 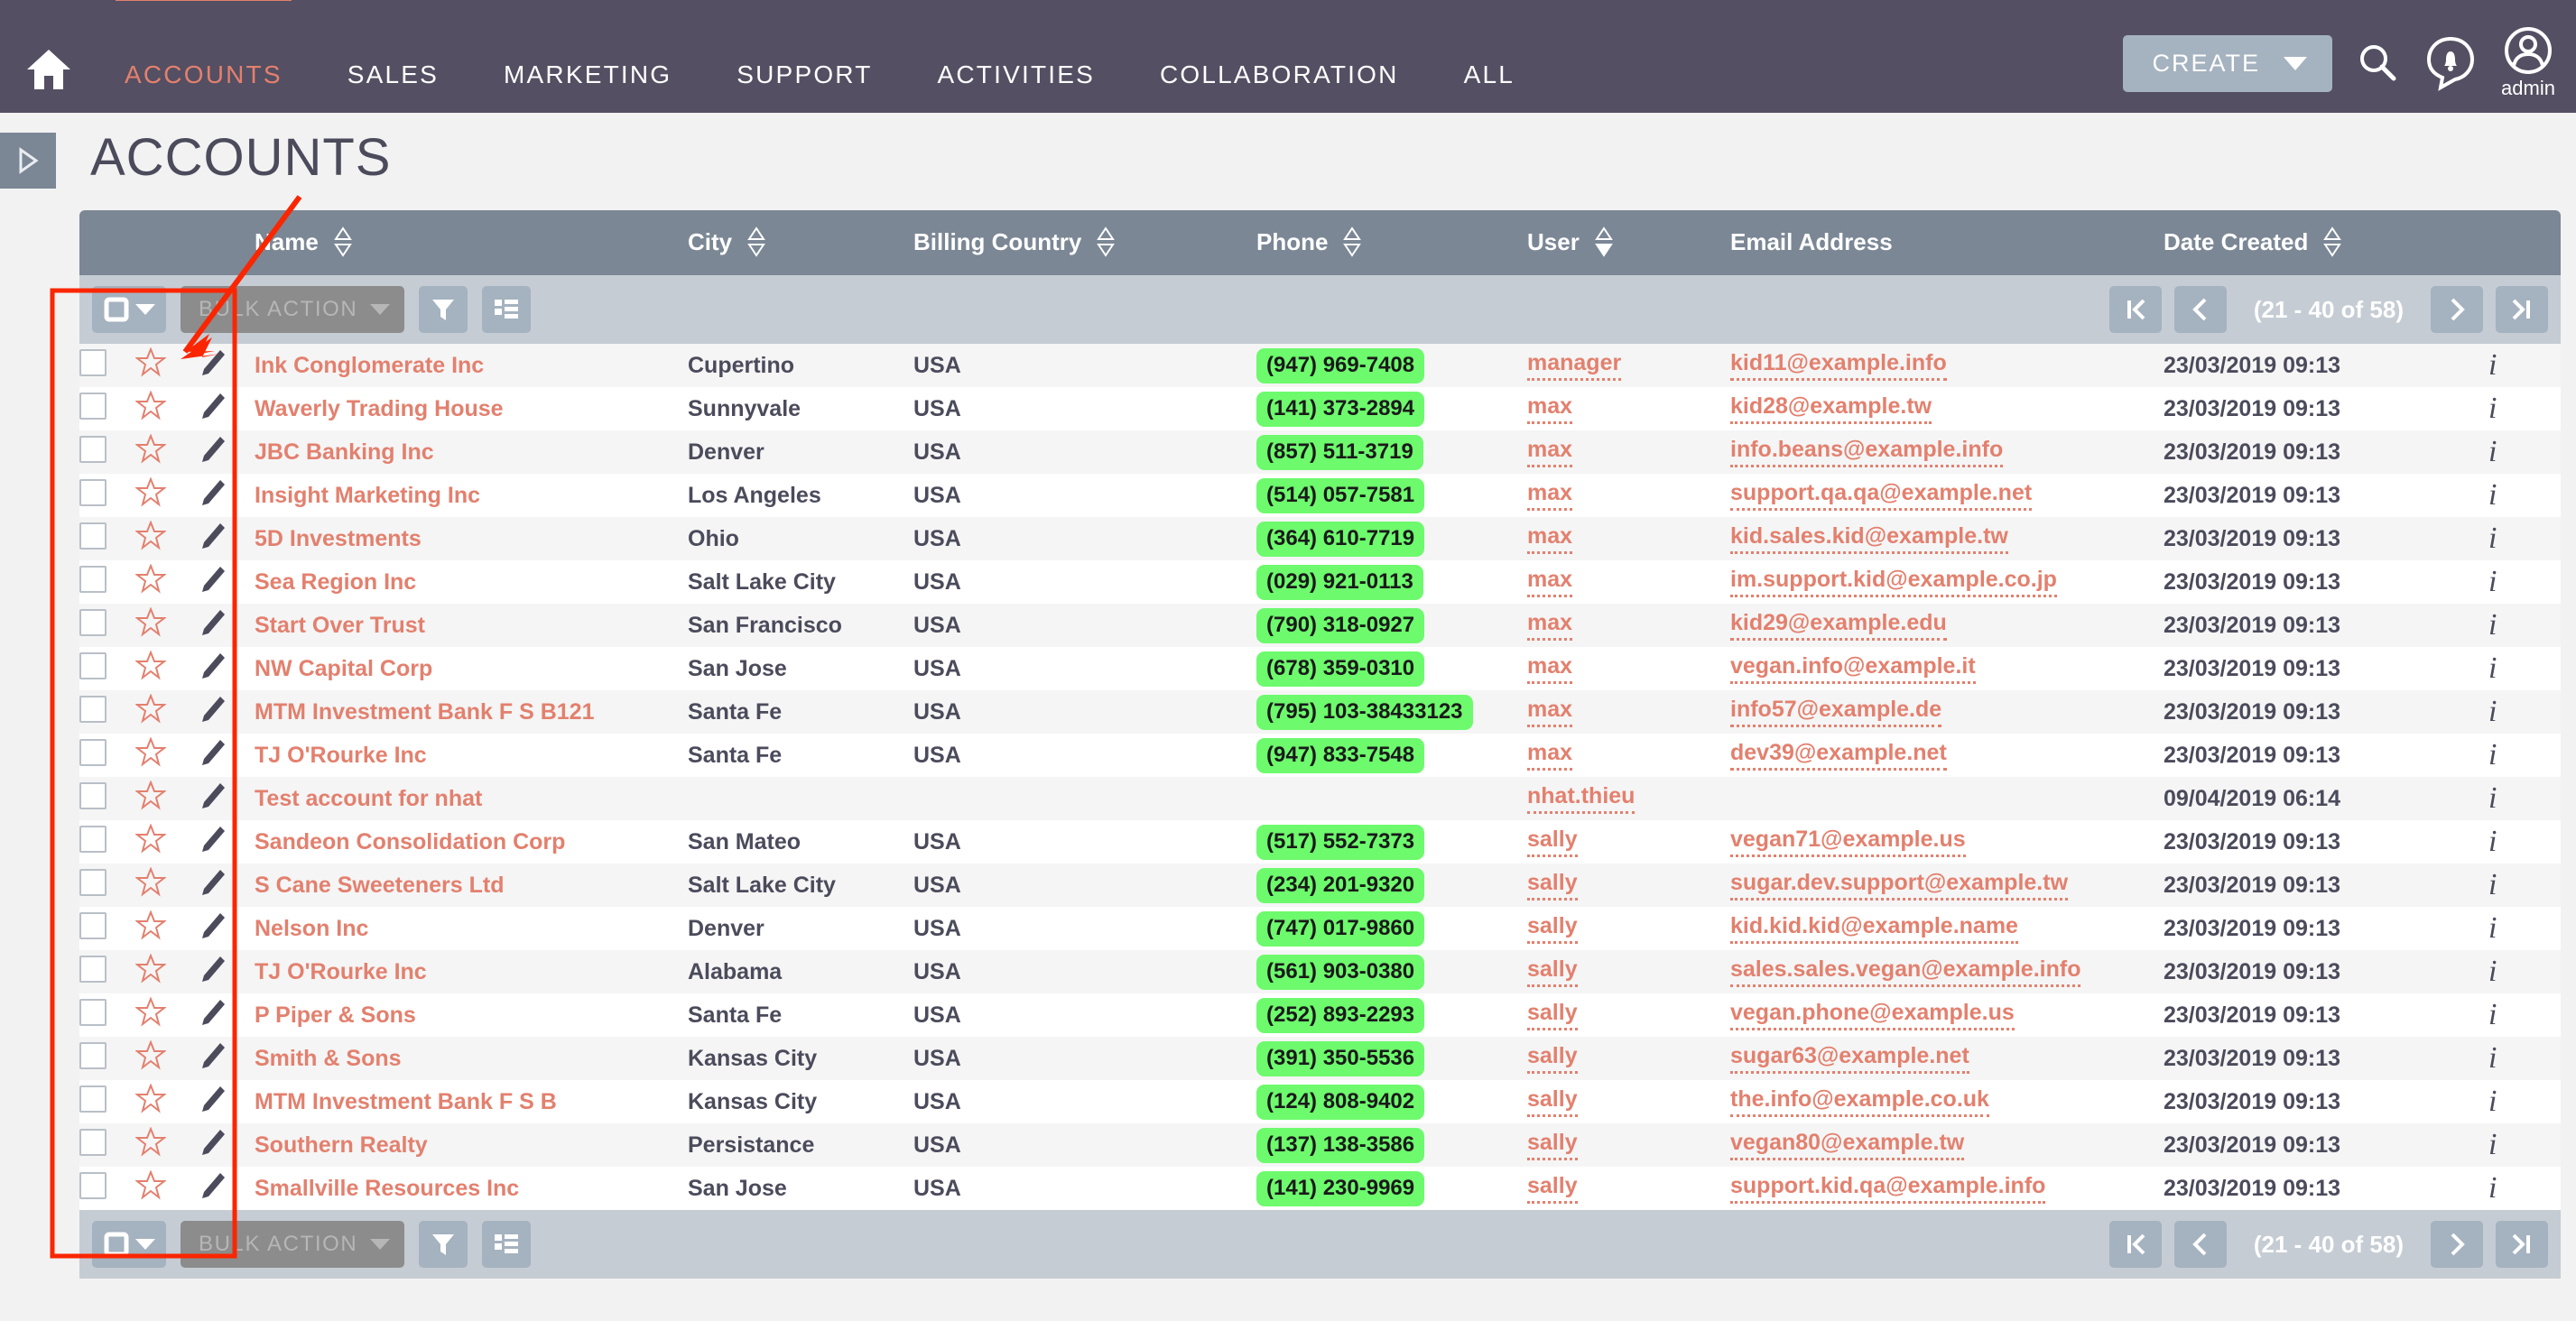 What do you see at coordinates (343, 669) in the screenshot?
I see `account-name-link: NW Capital Corp` at bounding box center [343, 669].